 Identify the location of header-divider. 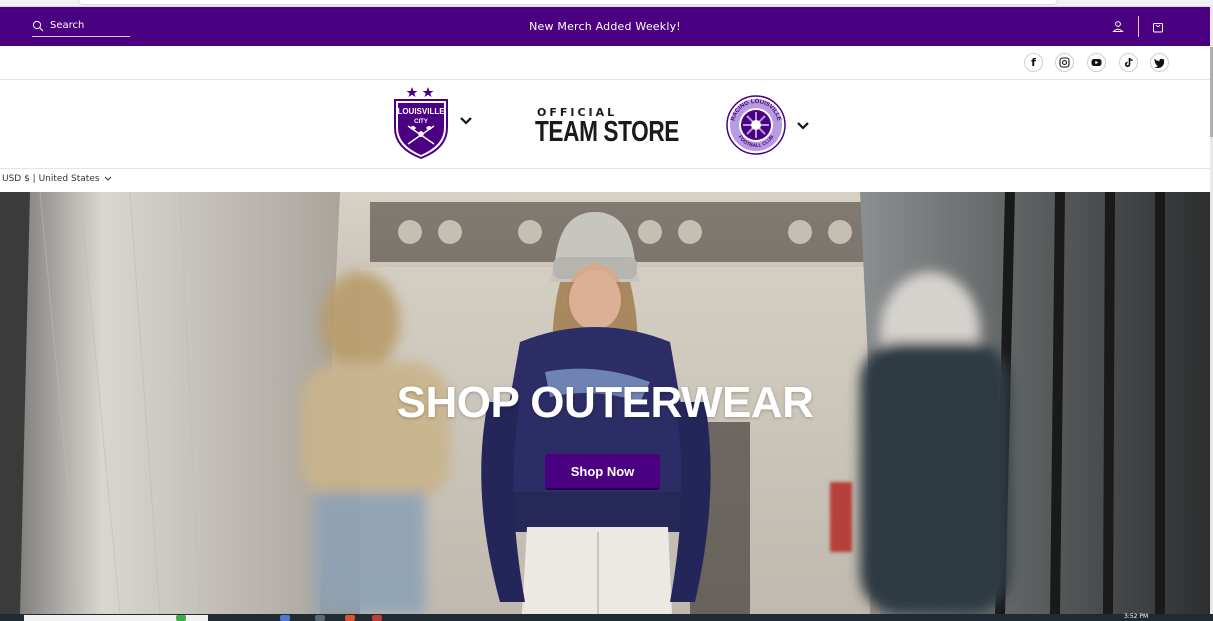
(1138, 26).